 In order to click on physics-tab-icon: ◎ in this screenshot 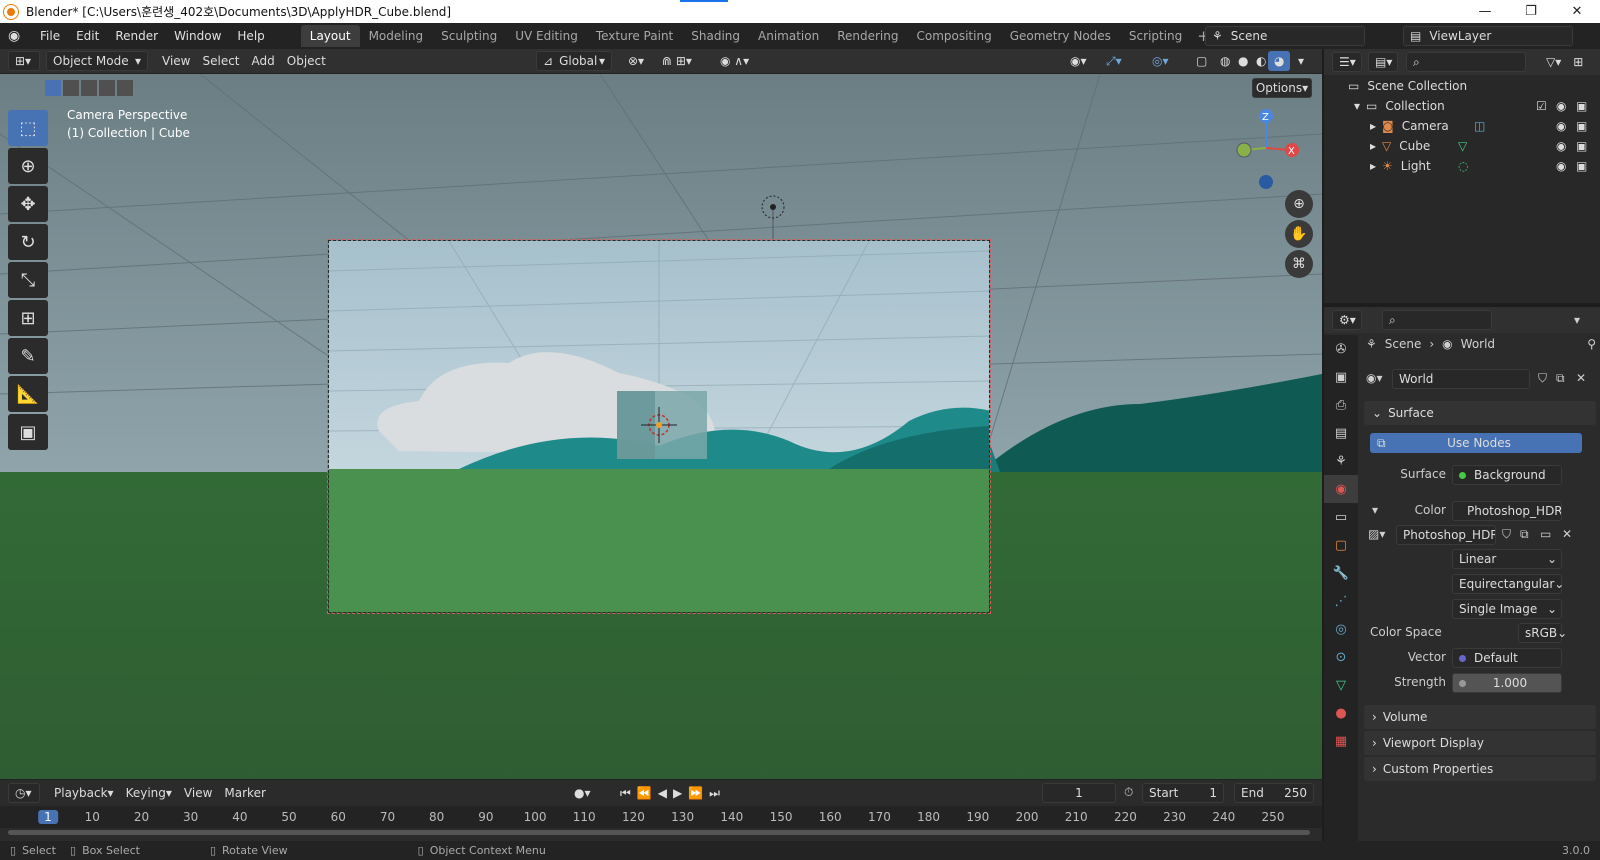, I will do `click(1341, 629)`.